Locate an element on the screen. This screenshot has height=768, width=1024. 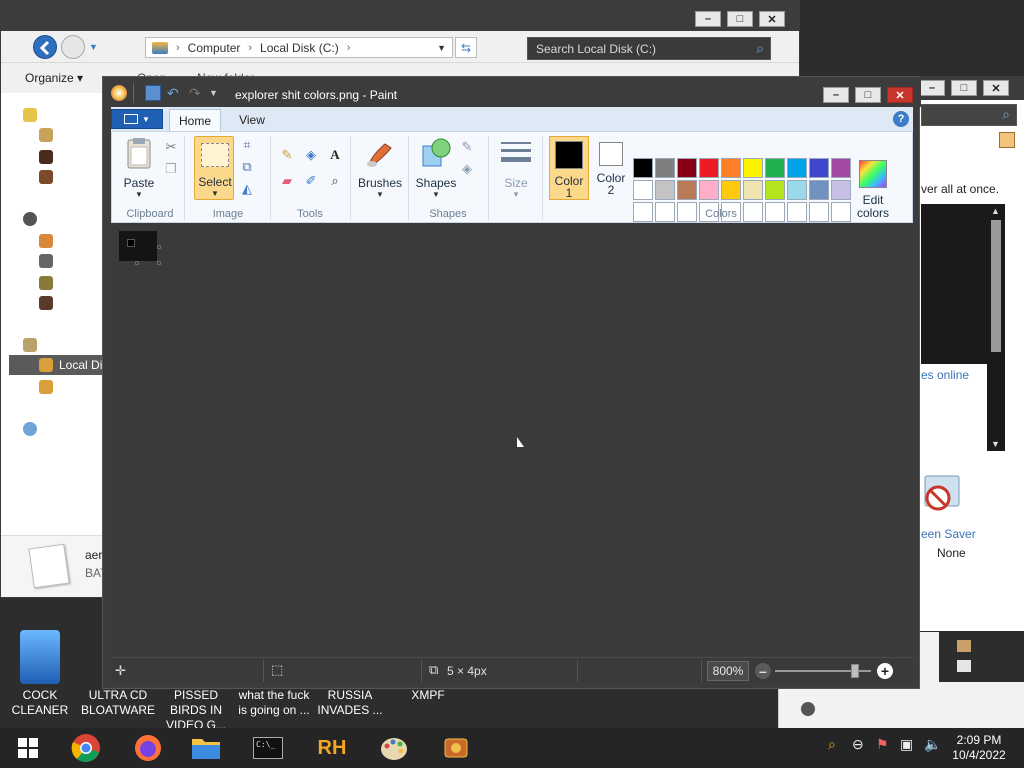
cut-icon: ✂ is located at coordinates (171, 147).